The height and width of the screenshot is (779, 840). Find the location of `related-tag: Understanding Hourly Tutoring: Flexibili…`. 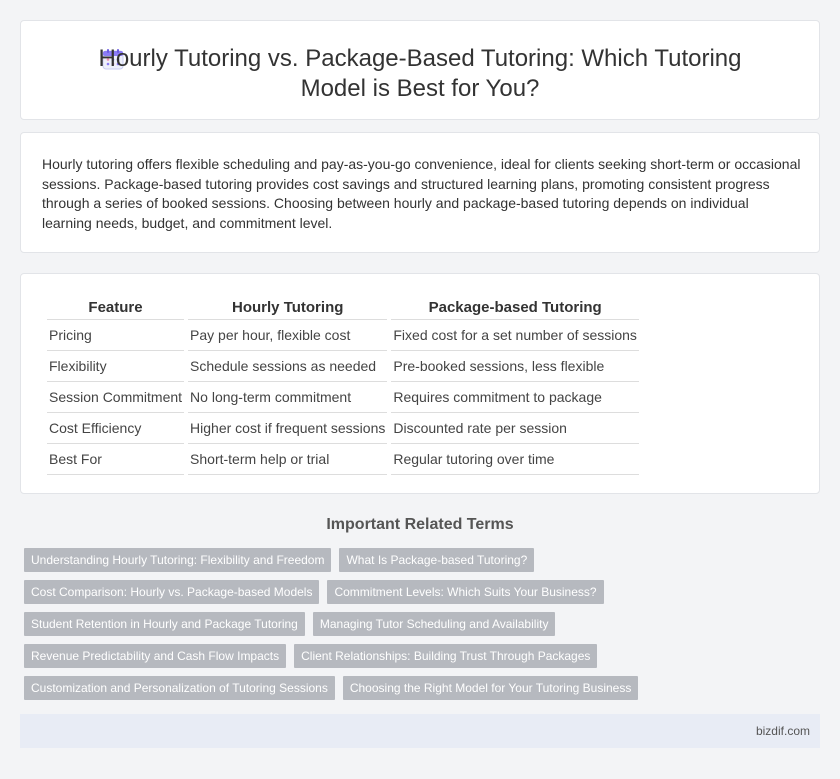

related-tag: Understanding Hourly Tutoring: Flexibili… is located at coordinates (178, 560).